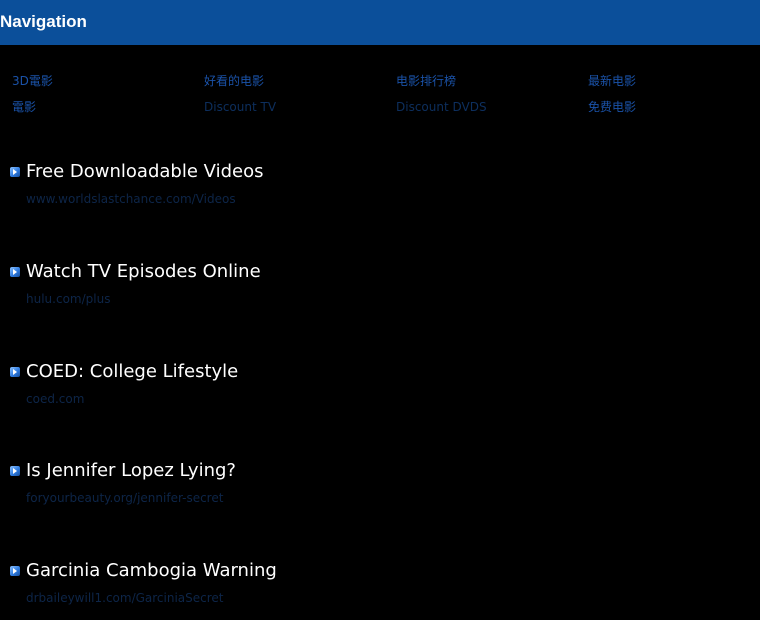 This screenshot has height=620, width=760. Describe the element at coordinates (144, 172) in the screenshot. I see `ad-title-link: Free Downloadable Videos` at that location.